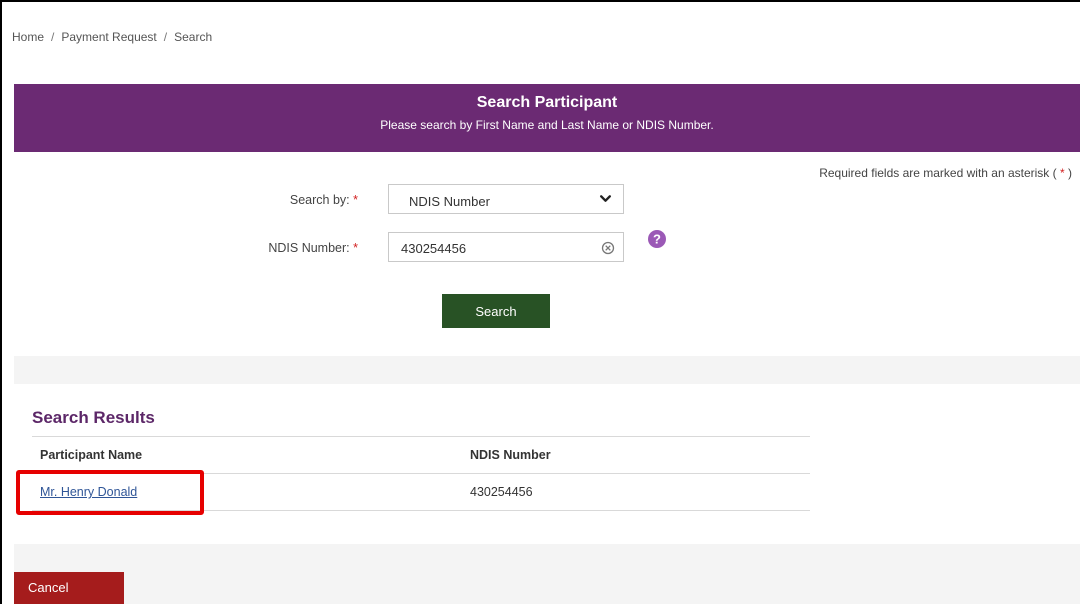 This screenshot has height=604, width=1080. I want to click on search-button: Search, so click(496, 311).